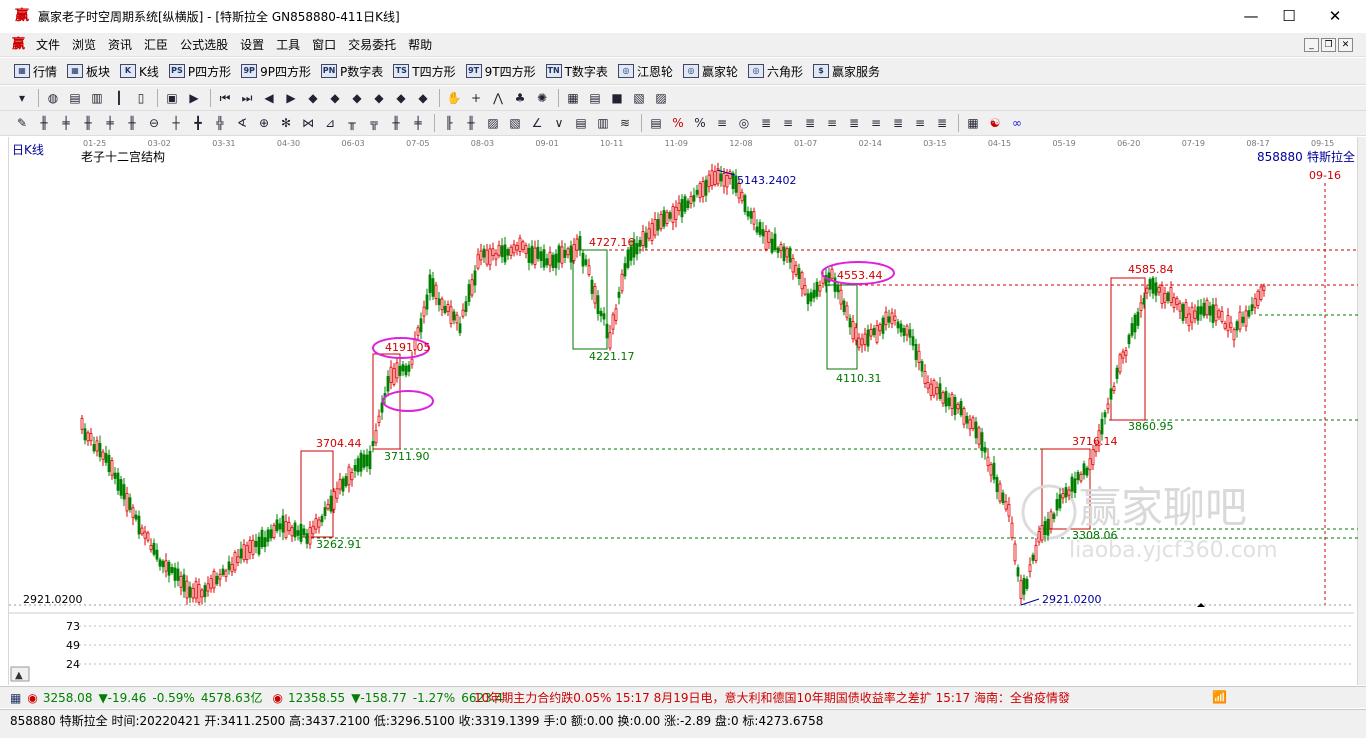 The height and width of the screenshot is (738, 1366). Describe the element at coordinates (372, 45) in the screenshot. I see `menu-trade: 交易委托` at that location.